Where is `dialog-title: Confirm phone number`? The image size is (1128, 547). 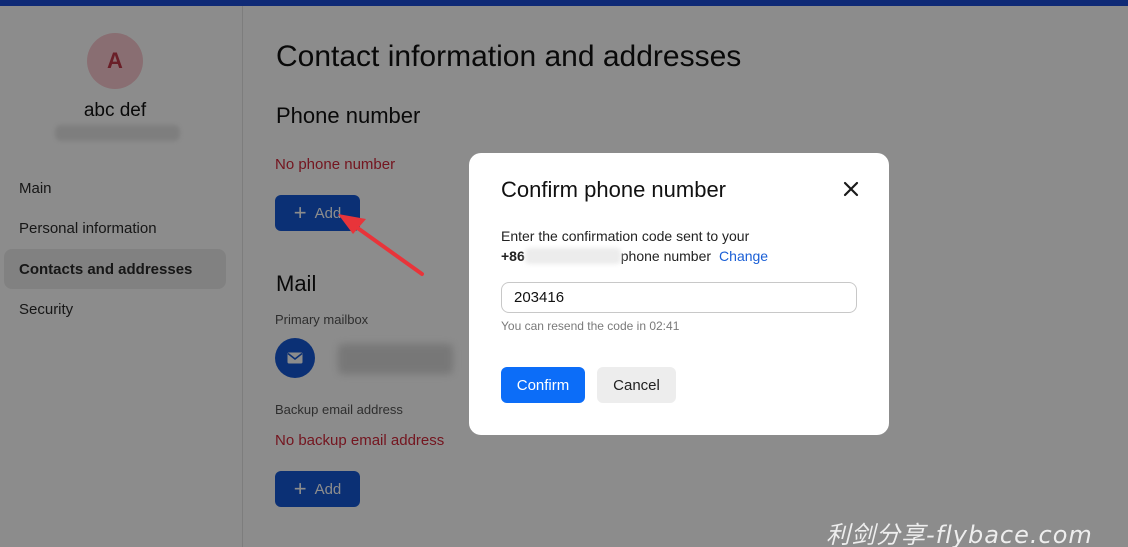
dialog-title: Confirm phone number is located at coordinates (614, 189).